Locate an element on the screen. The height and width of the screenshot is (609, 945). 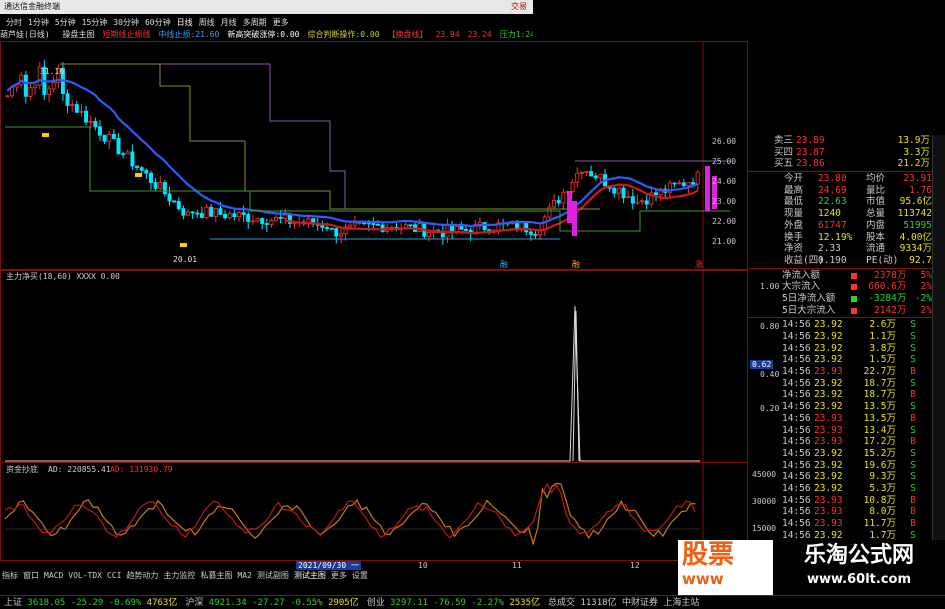
trade-button: 交易 is located at coordinates (519, 7).